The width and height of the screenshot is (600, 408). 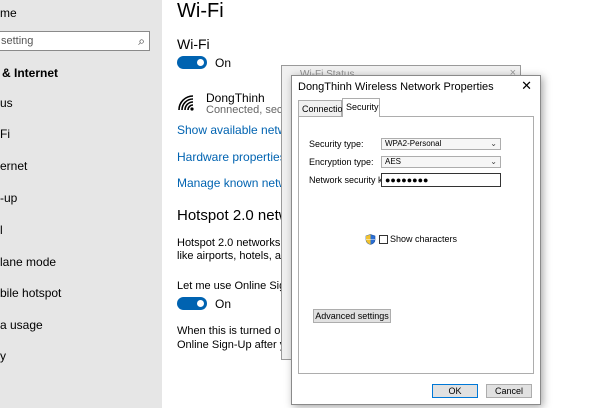 I want to click on sidebar-item-data-usage: a usage, so click(x=21, y=325).